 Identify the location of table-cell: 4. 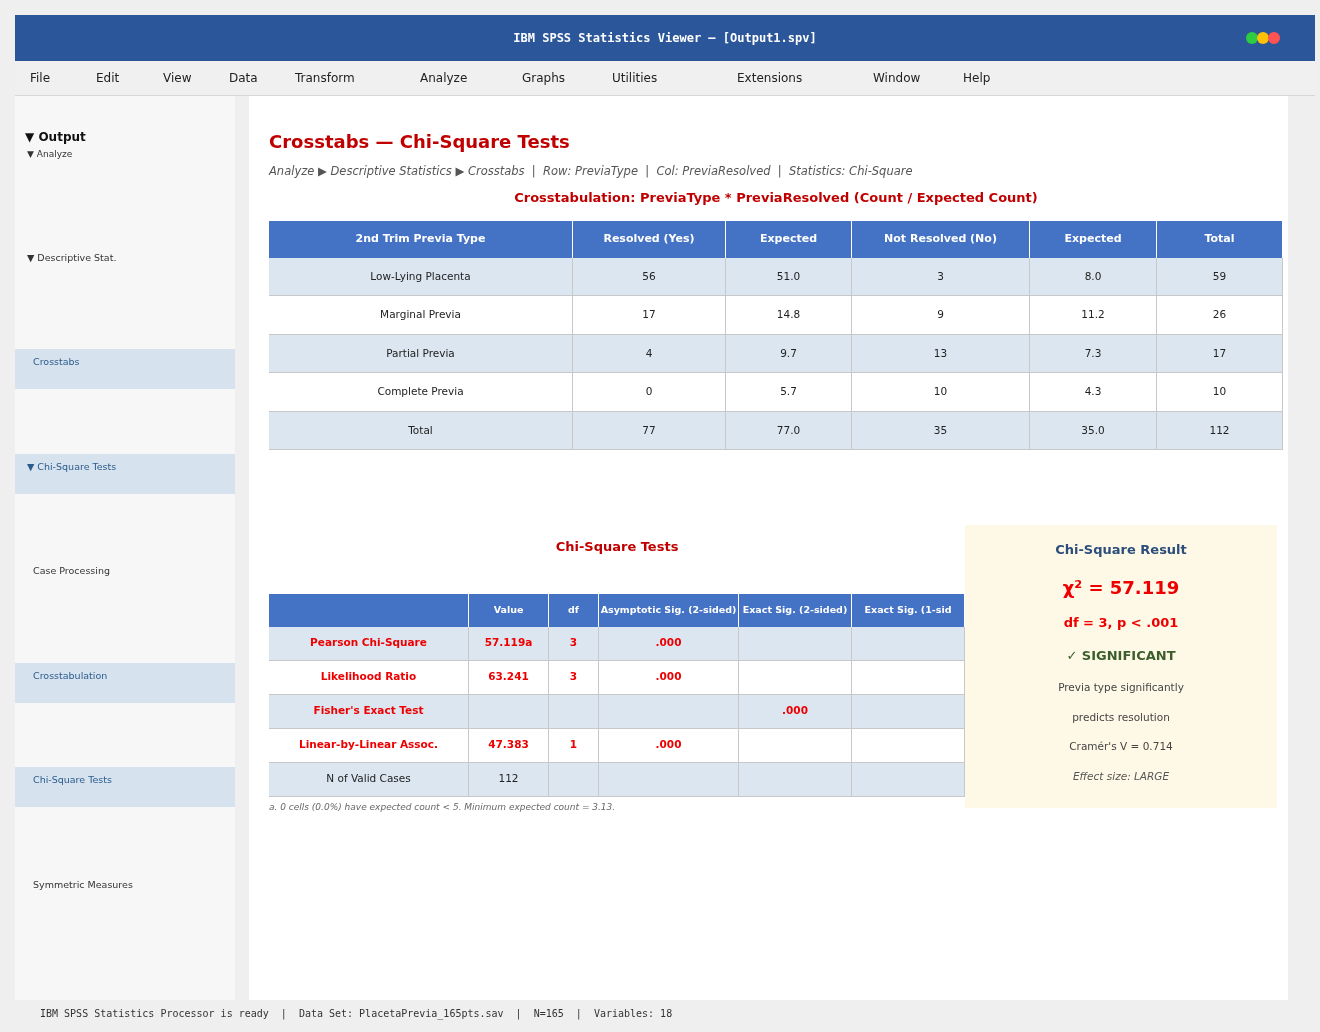
(649, 353).